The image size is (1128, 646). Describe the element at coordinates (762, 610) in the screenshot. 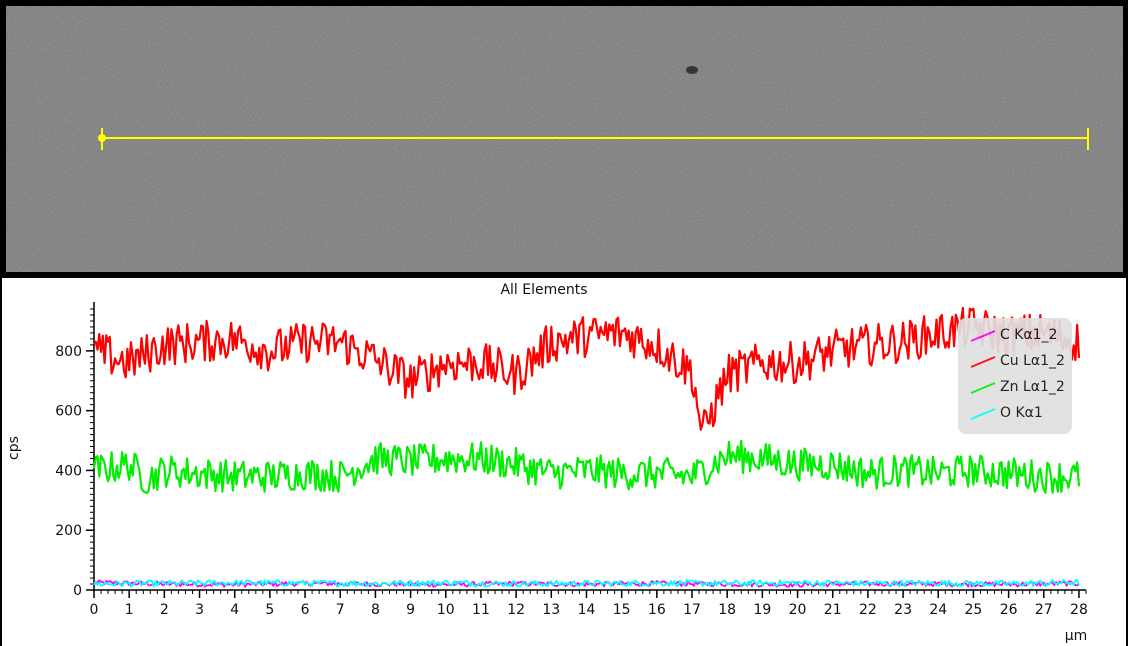

I see `x-tick-label: 19` at that location.